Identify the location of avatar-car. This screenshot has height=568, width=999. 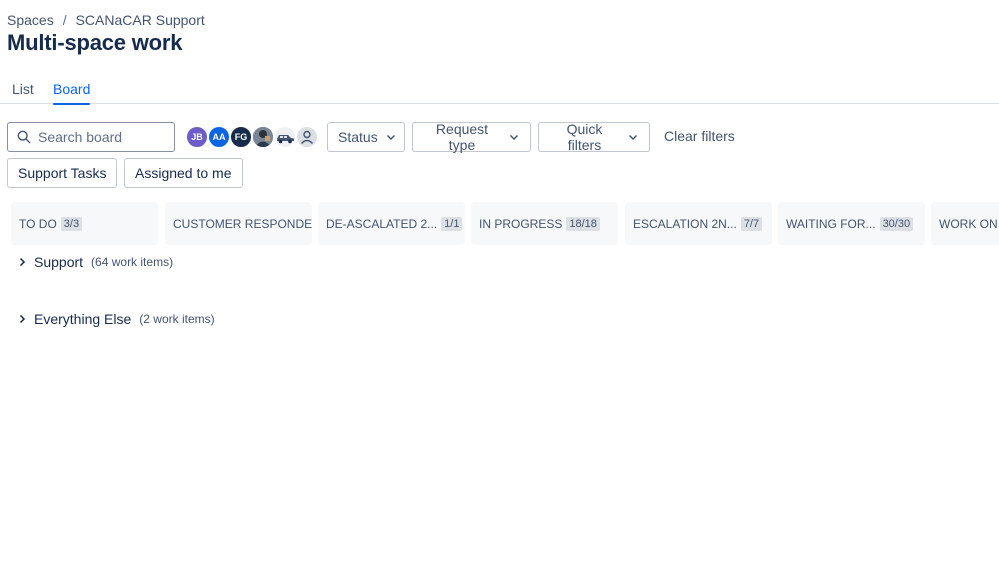
(285, 137).